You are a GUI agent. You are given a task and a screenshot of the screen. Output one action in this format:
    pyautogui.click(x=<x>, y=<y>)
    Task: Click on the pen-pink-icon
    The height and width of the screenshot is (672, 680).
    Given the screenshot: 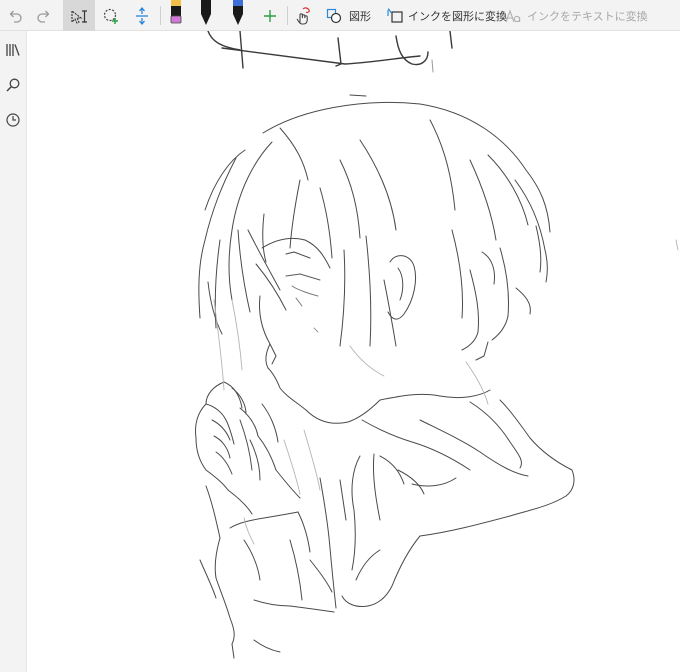 What is the action you would take?
    pyautogui.click(x=176, y=12)
    